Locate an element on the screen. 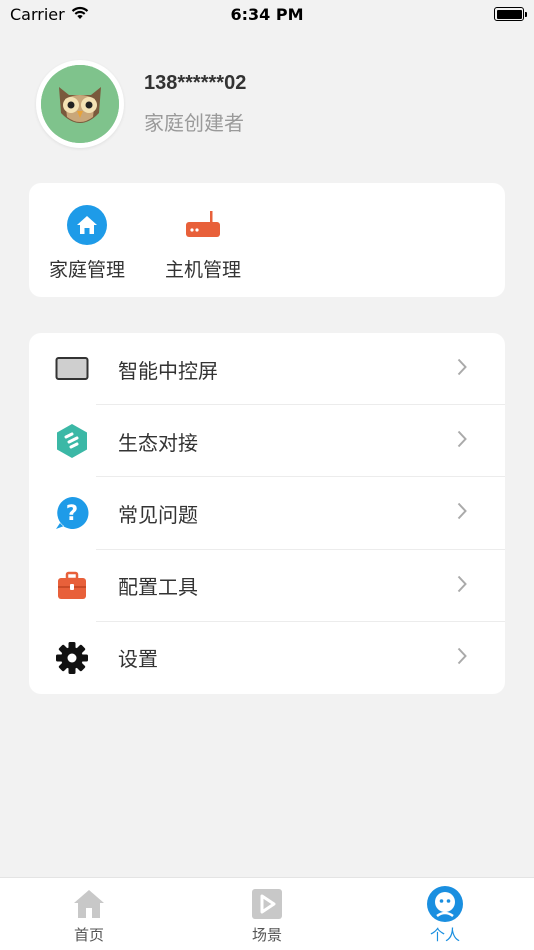 The width and height of the screenshot is (534, 950). menu-item-config-tools: 配置工具 is located at coordinates (267, 586).